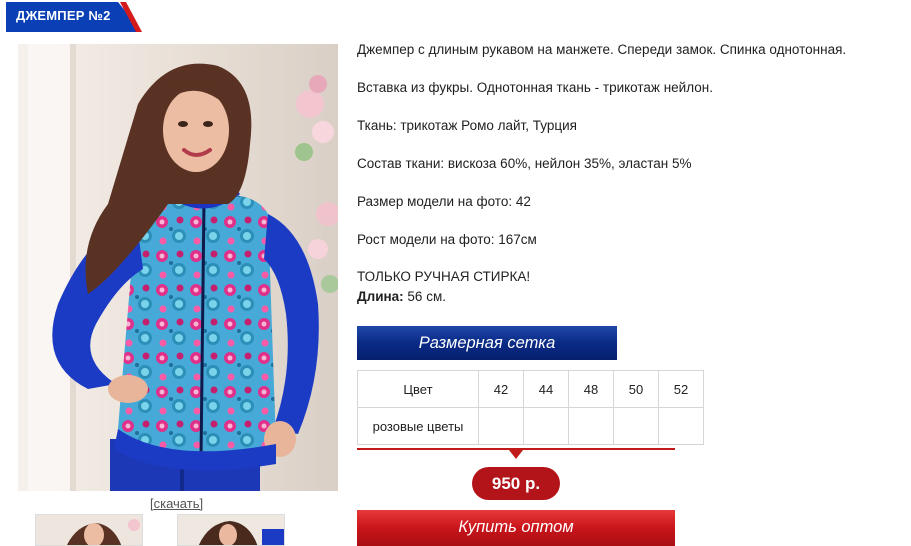  What do you see at coordinates (501, 389) in the screenshot?
I see `table-header-cell: 42` at bounding box center [501, 389].